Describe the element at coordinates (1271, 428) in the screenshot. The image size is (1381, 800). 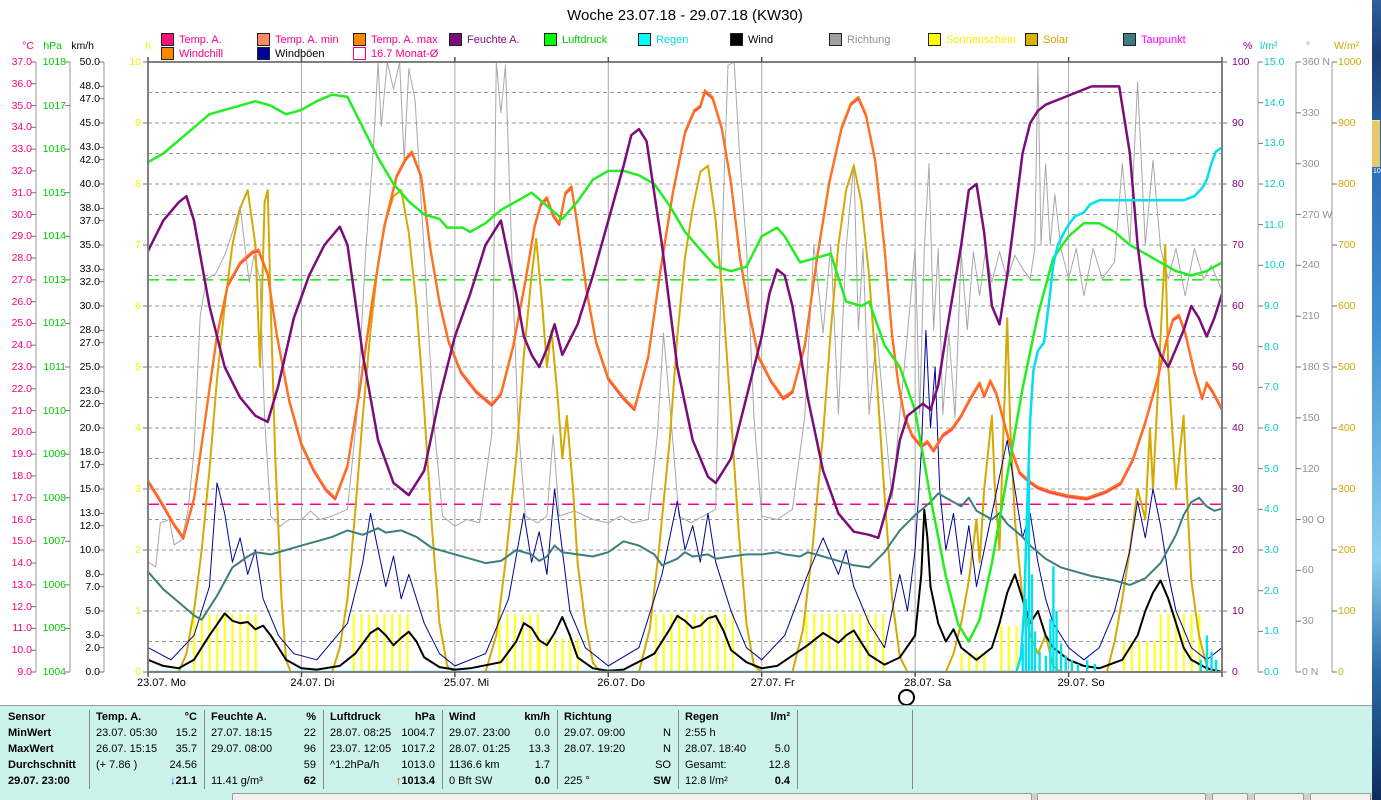
I see `axis-tick-label-rain: 6.0` at that location.